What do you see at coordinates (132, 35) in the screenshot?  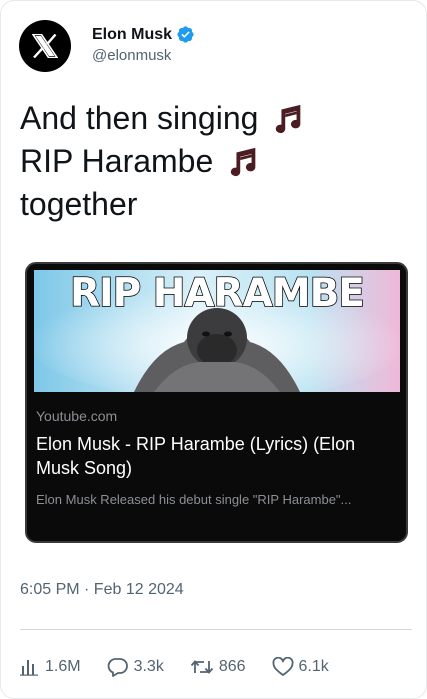 I see `author-name: Elon Musk` at bounding box center [132, 35].